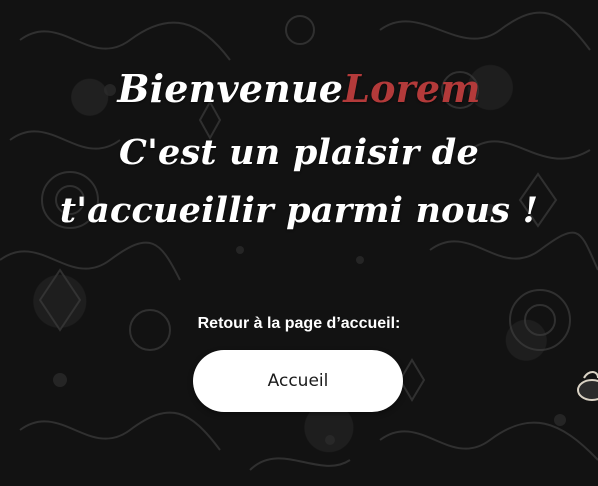 This screenshot has height=486, width=598. I want to click on accueil-button: Accueil, so click(298, 381).